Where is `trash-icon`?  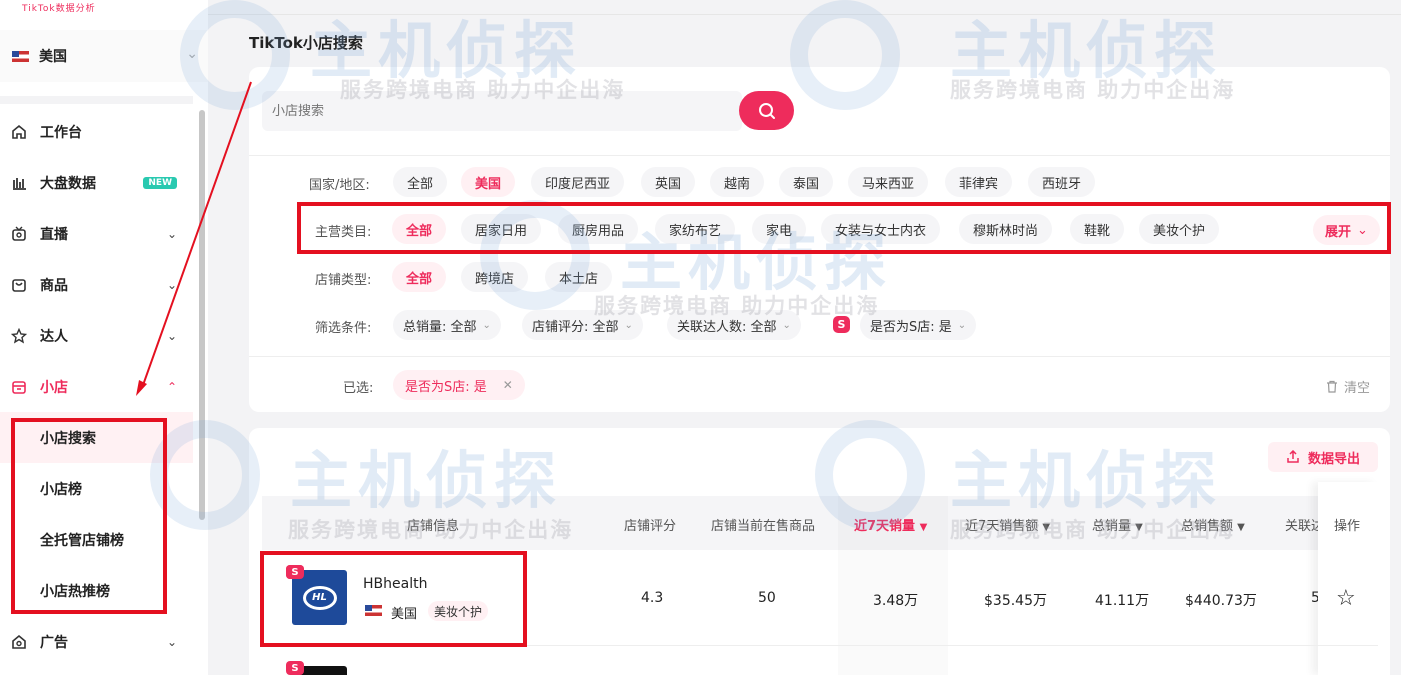 trash-icon is located at coordinates (1332, 386).